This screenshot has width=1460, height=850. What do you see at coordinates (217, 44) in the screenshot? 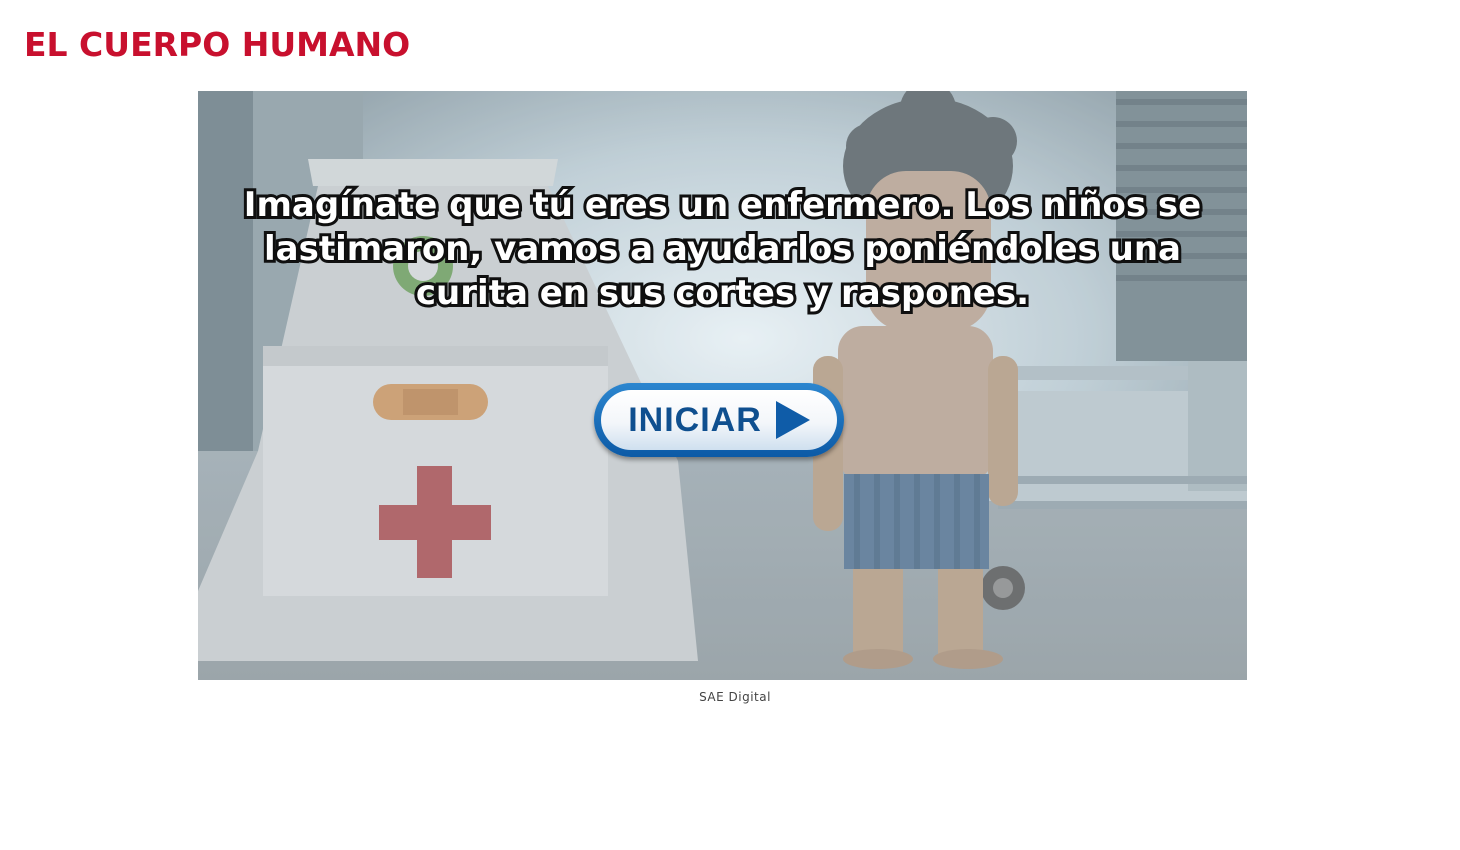
I see `page-title: EL CUERPO HUMANO` at bounding box center [217, 44].